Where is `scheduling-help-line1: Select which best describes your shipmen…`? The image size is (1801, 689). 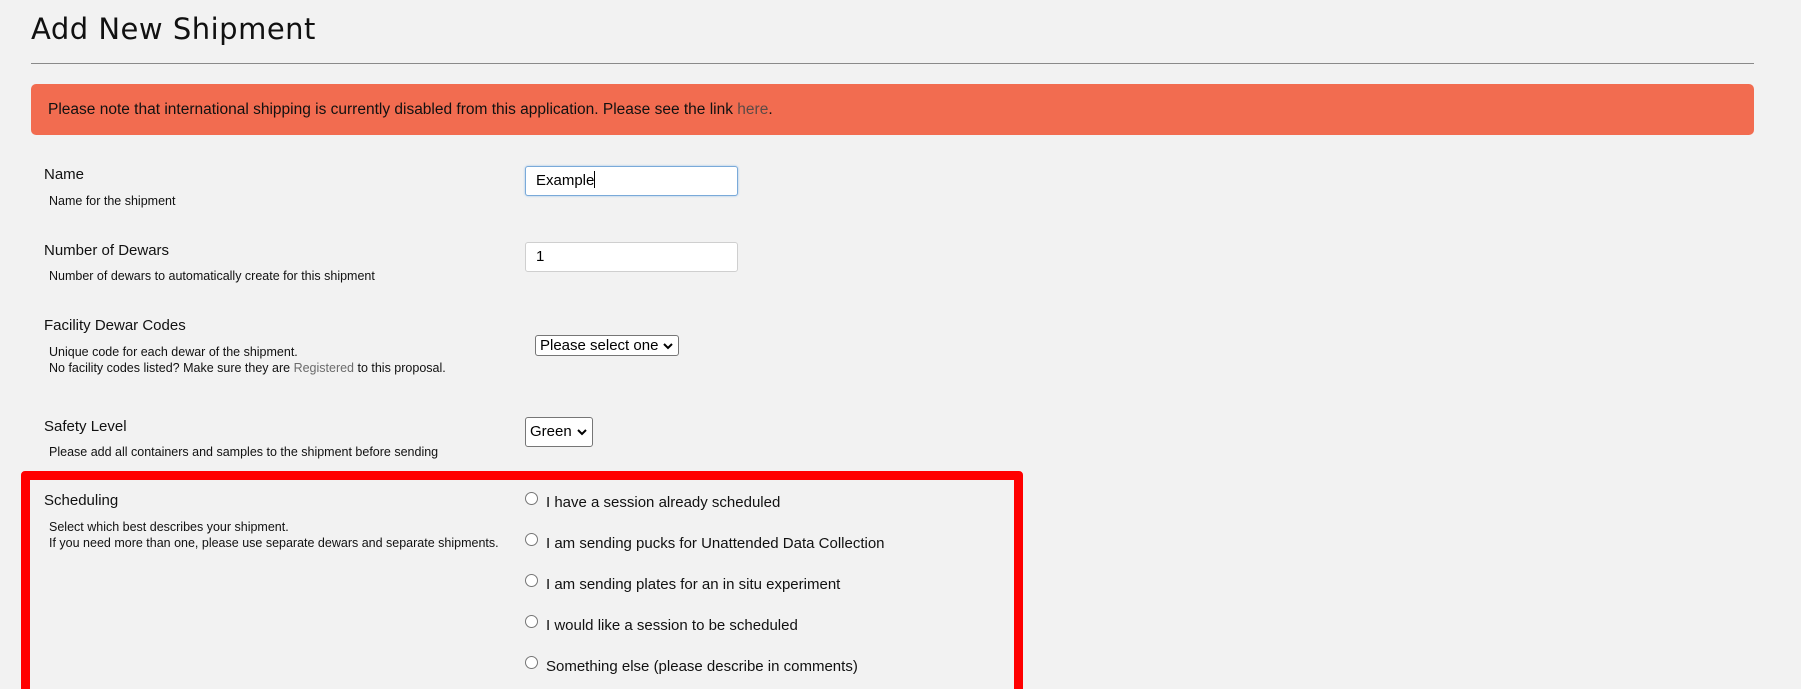
scheduling-help-line1: Select which best describes your shipmen… is located at coordinates (169, 527).